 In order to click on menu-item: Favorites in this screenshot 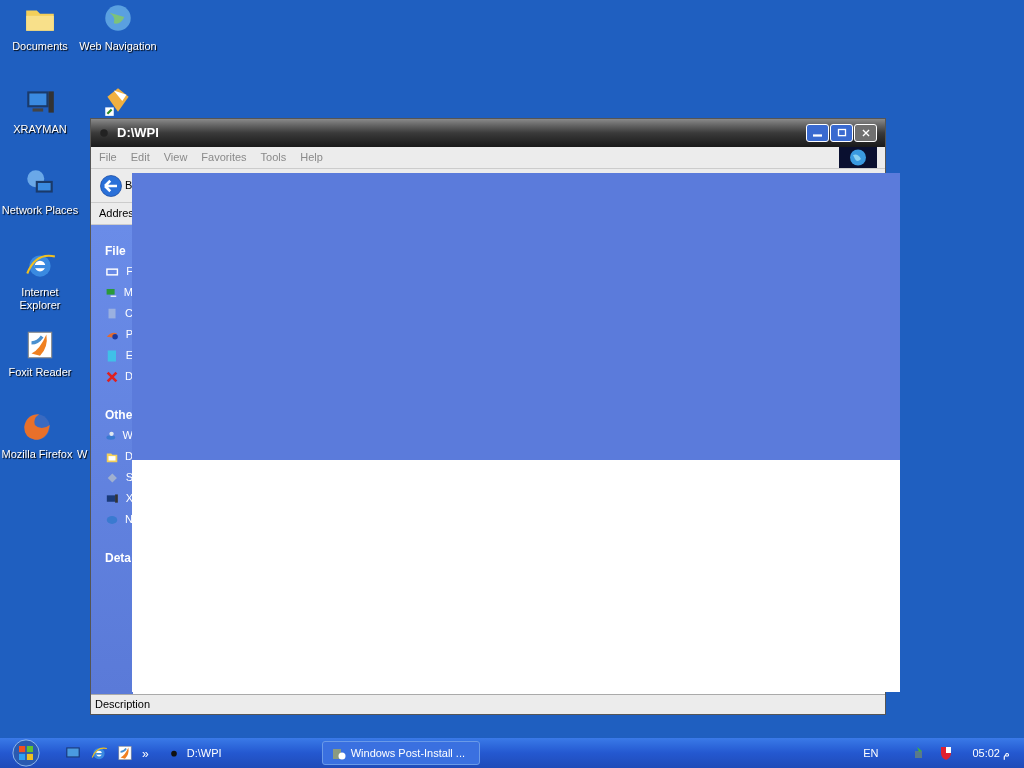, I will do `click(224, 157)`.